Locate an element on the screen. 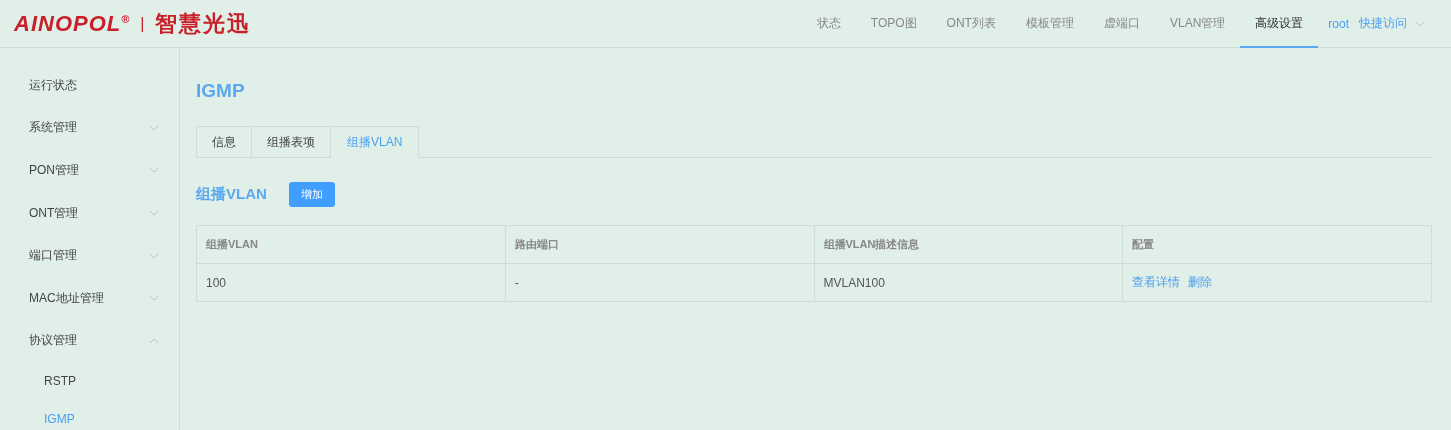 This screenshot has height=430, width=1451. action-link: 删除 is located at coordinates (1200, 282).